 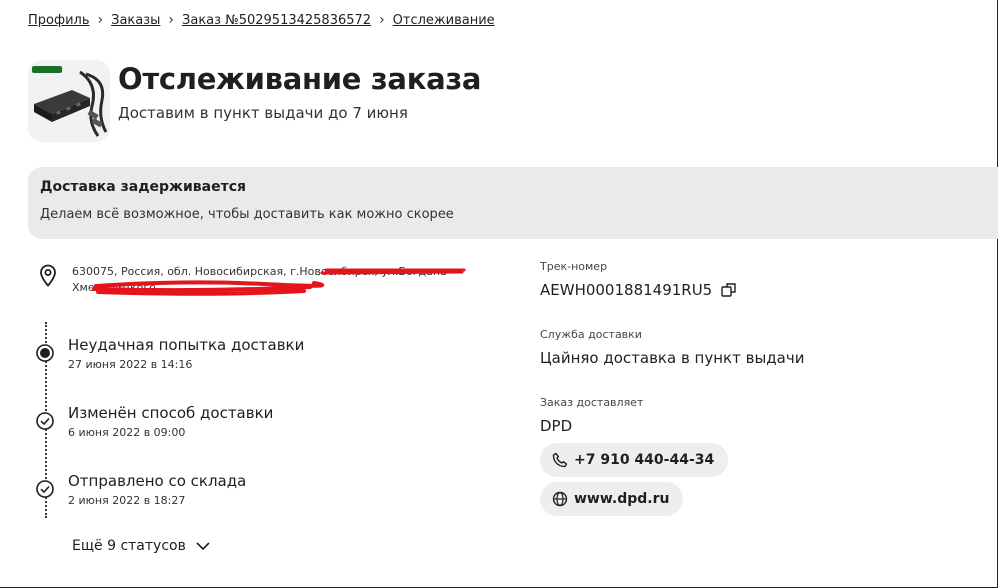 What do you see at coordinates (127, 500) in the screenshot?
I see `status-date: 2 июня 2022 в 18:27` at bounding box center [127, 500].